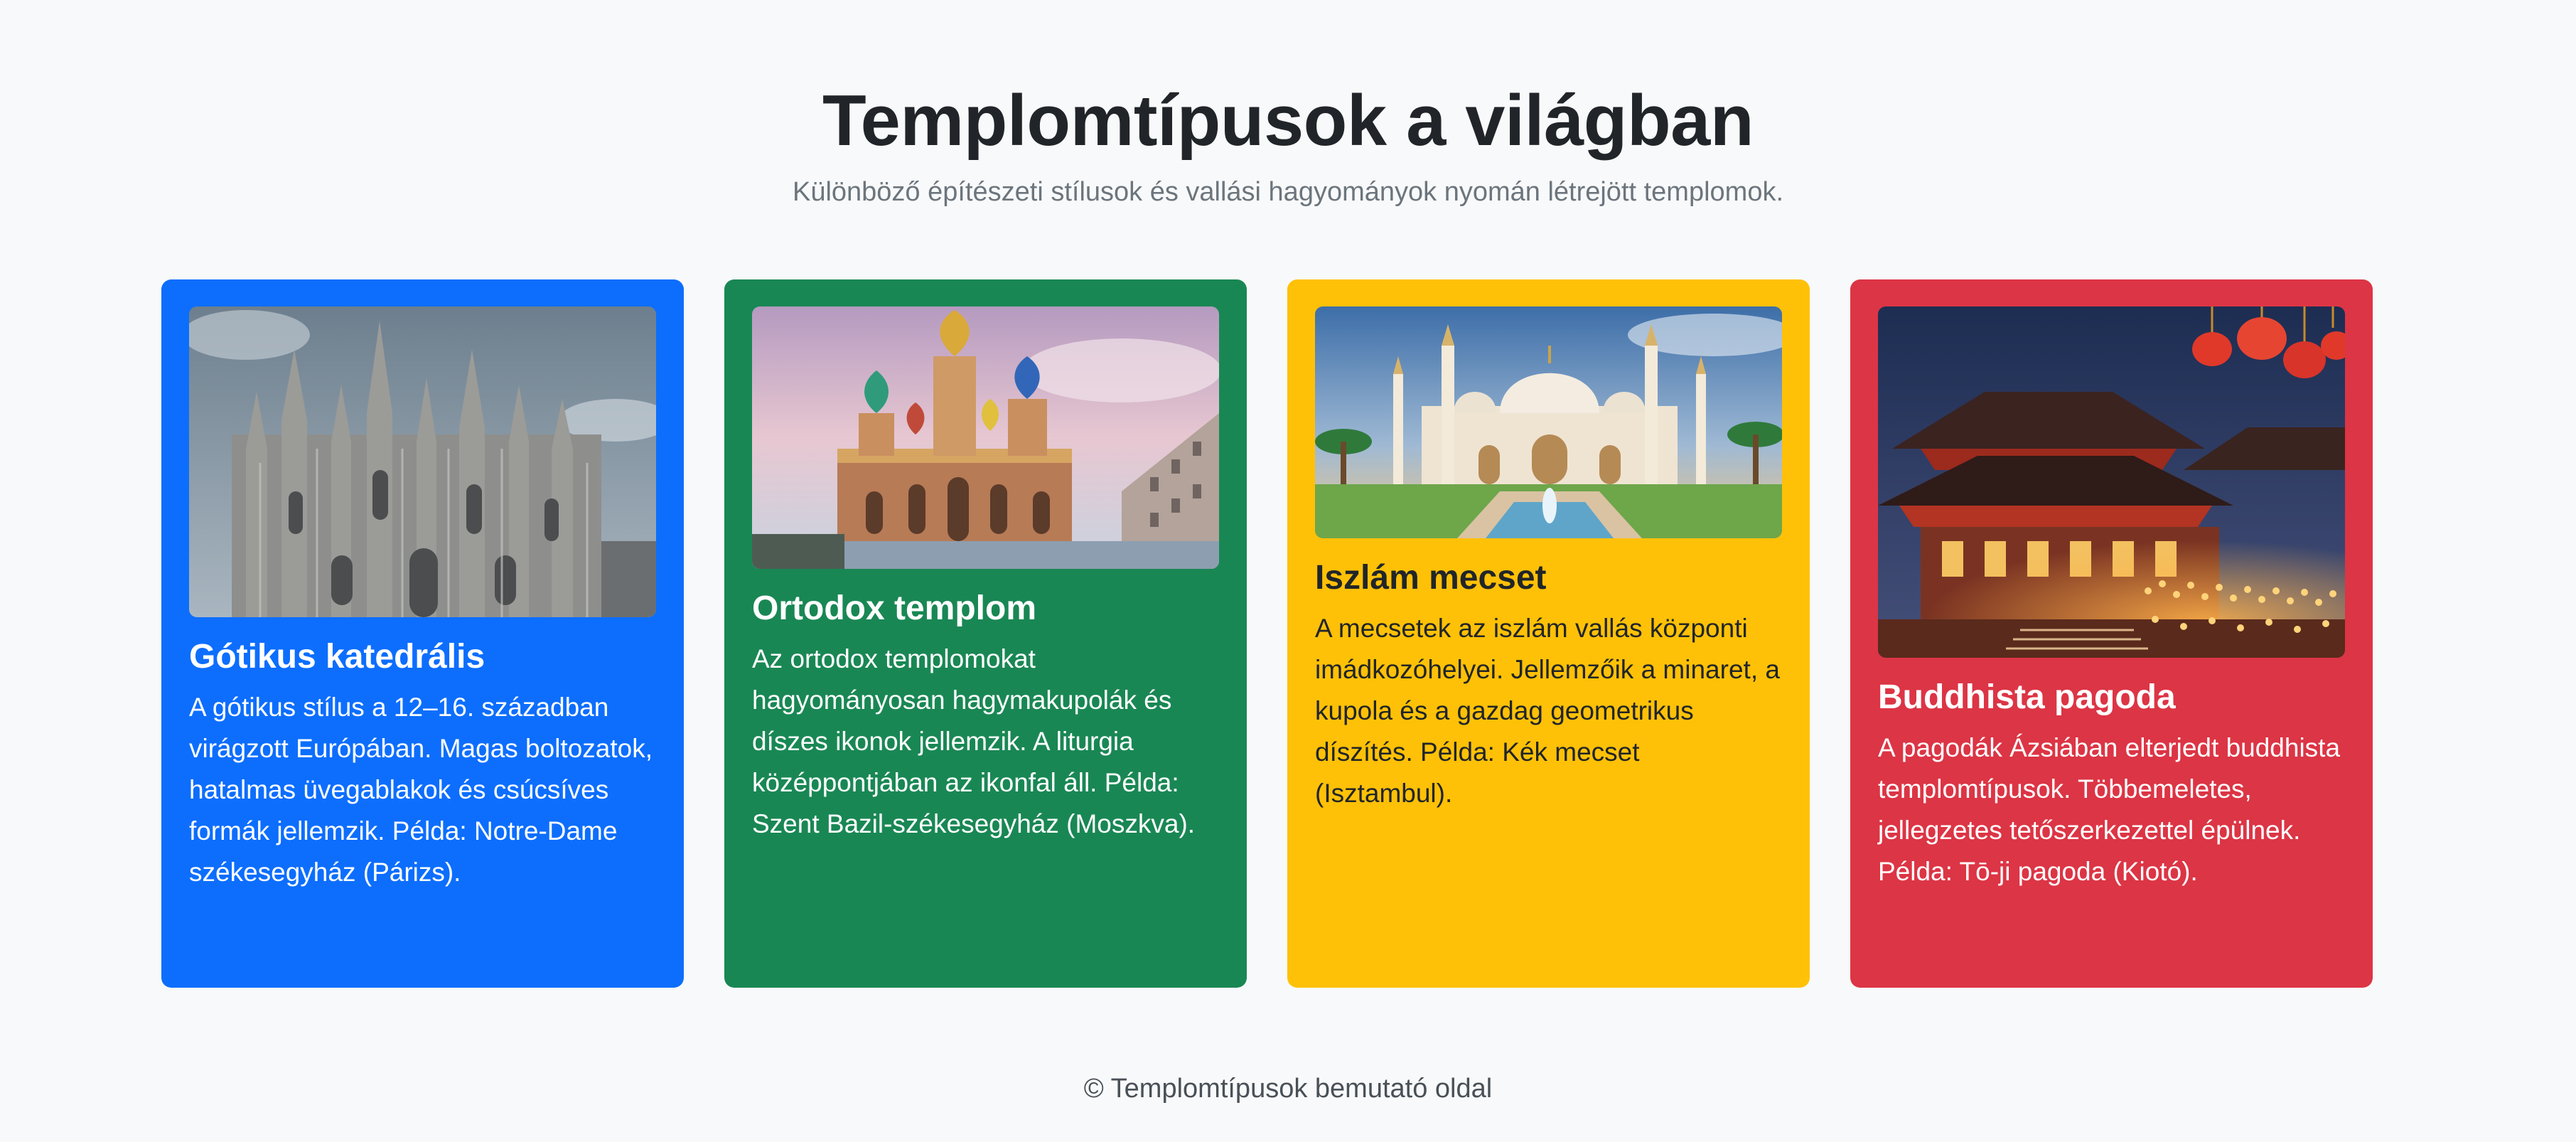 This screenshot has width=2576, height=1142. What do you see at coordinates (2027, 697) in the screenshot?
I see `card-title: Buddhista pagoda` at bounding box center [2027, 697].